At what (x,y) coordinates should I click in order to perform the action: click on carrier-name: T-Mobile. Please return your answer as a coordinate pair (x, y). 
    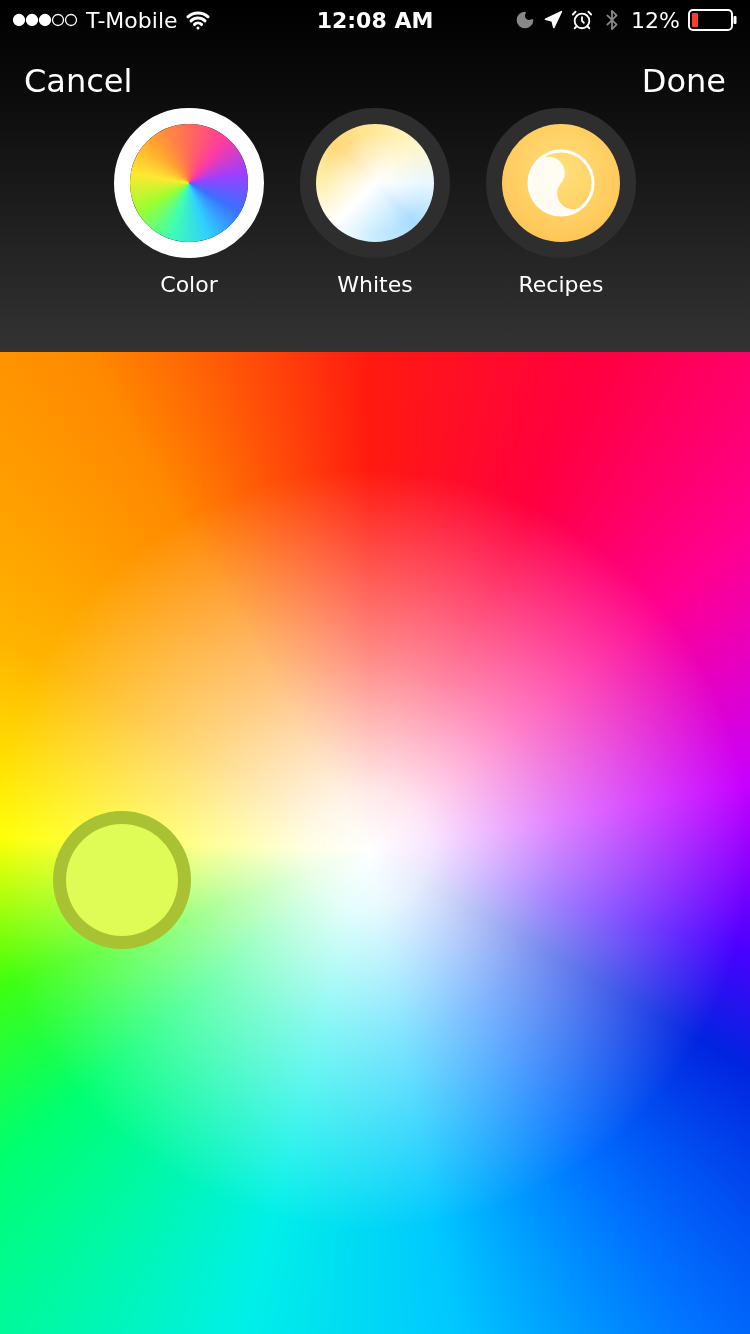
    Looking at the image, I should click on (132, 20).